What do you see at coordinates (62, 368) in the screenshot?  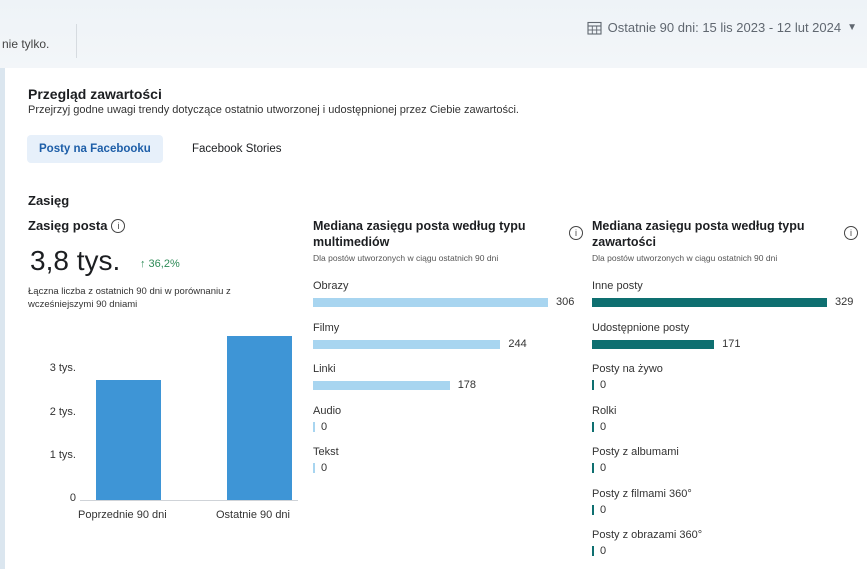 I see `y-tick-label: 3 tys.` at bounding box center [62, 368].